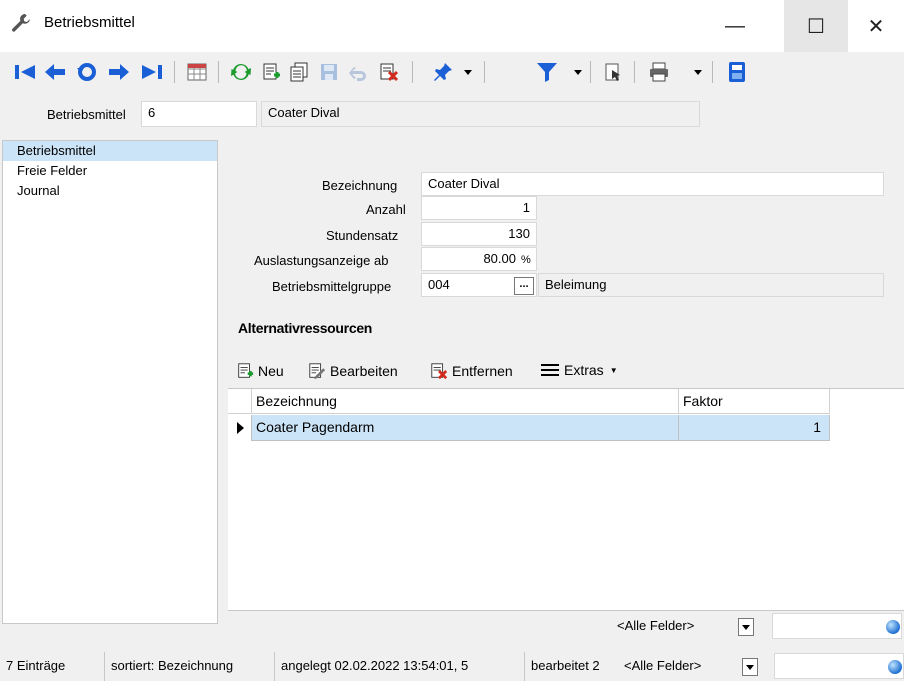  What do you see at coordinates (25, 72) in the screenshot?
I see `first-record-icon` at bounding box center [25, 72].